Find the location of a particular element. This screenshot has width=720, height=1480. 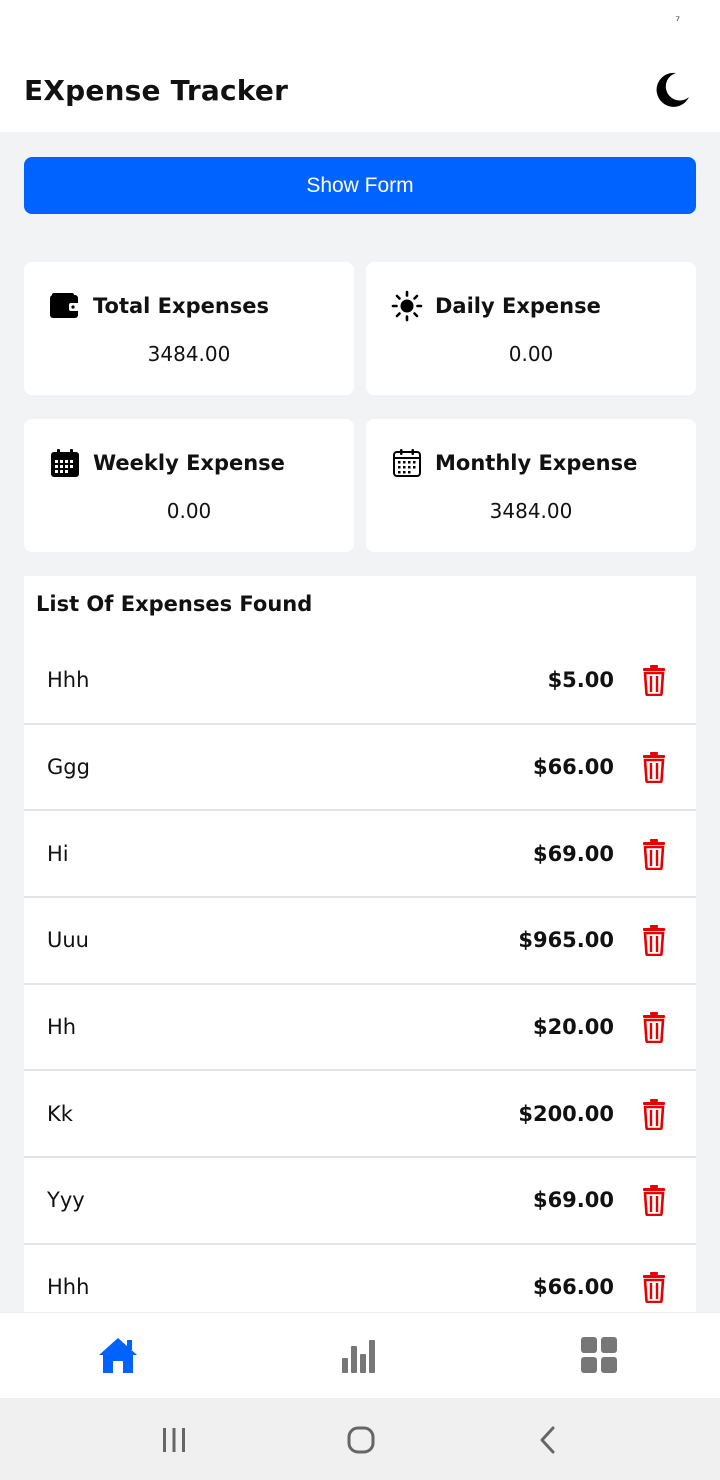

bottom-nav is located at coordinates (360, 1355).